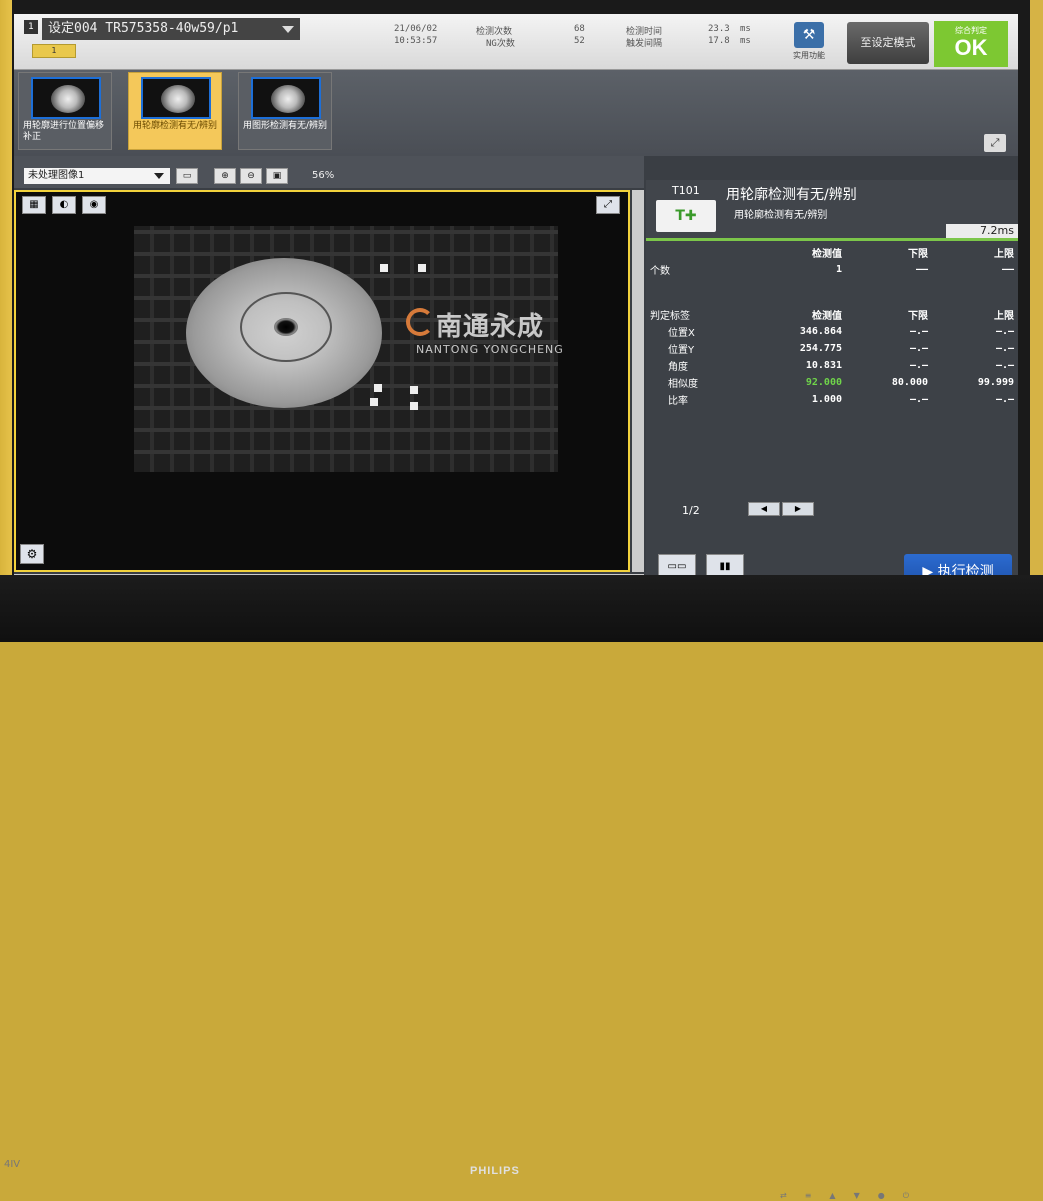 Image resolution: width=1043 pixels, height=1201 pixels. I want to click on watermark: 南通永成 NANTONG YONGCHENG, so click(485, 331).